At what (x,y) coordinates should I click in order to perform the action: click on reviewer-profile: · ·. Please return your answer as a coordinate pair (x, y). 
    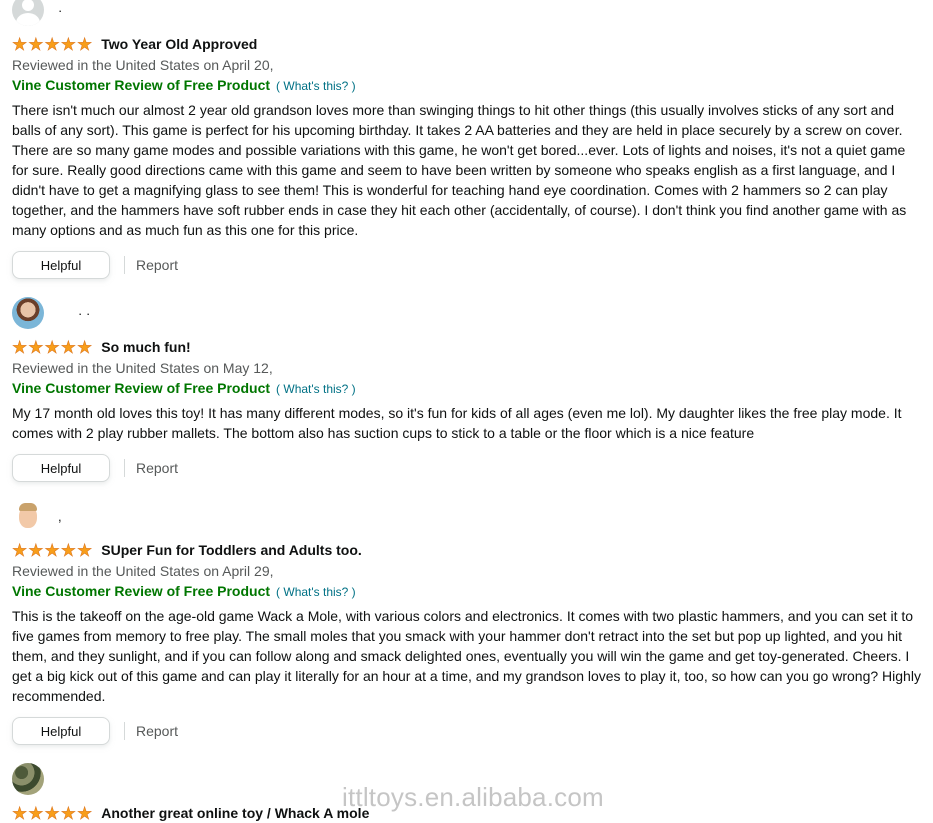
    Looking at the image, I should click on (468, 313).